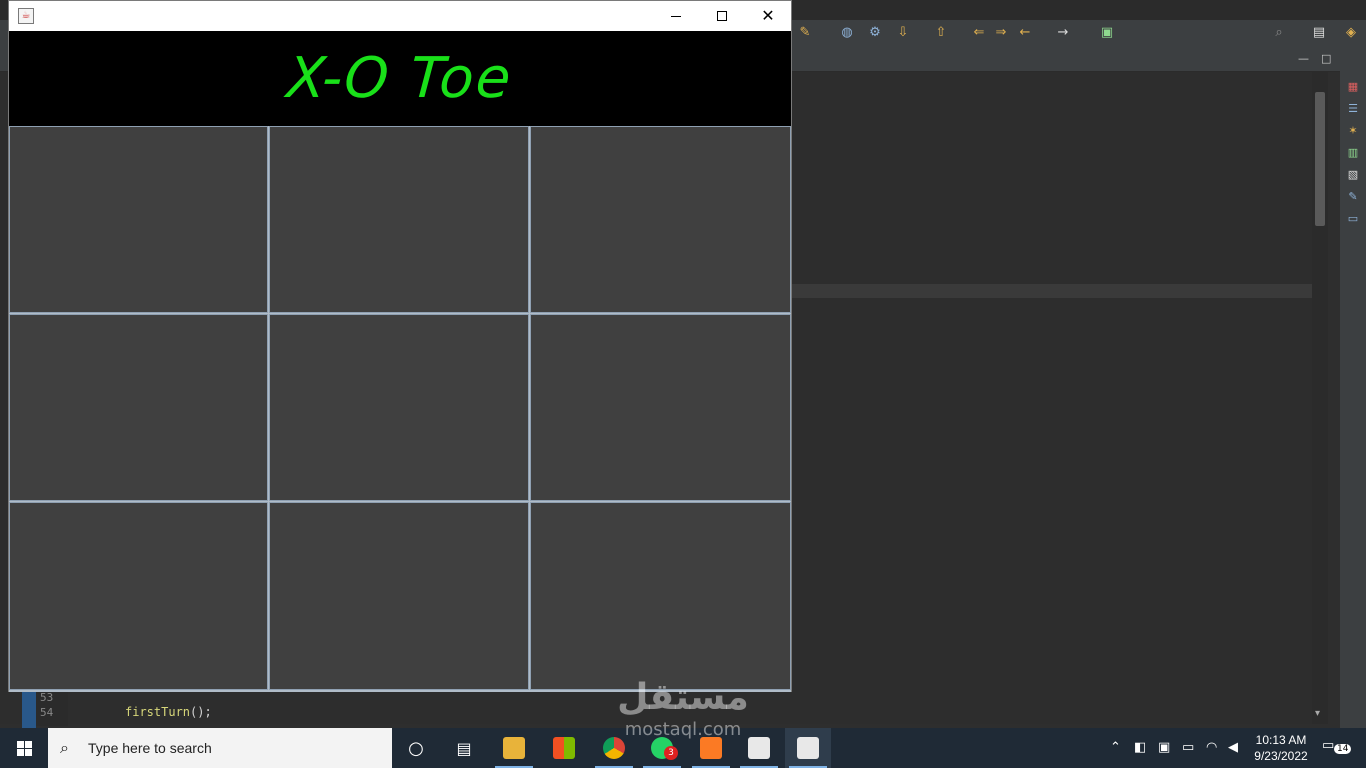 The image size is (1366, 768). I want to click on chrome-button, so click(614, 748).